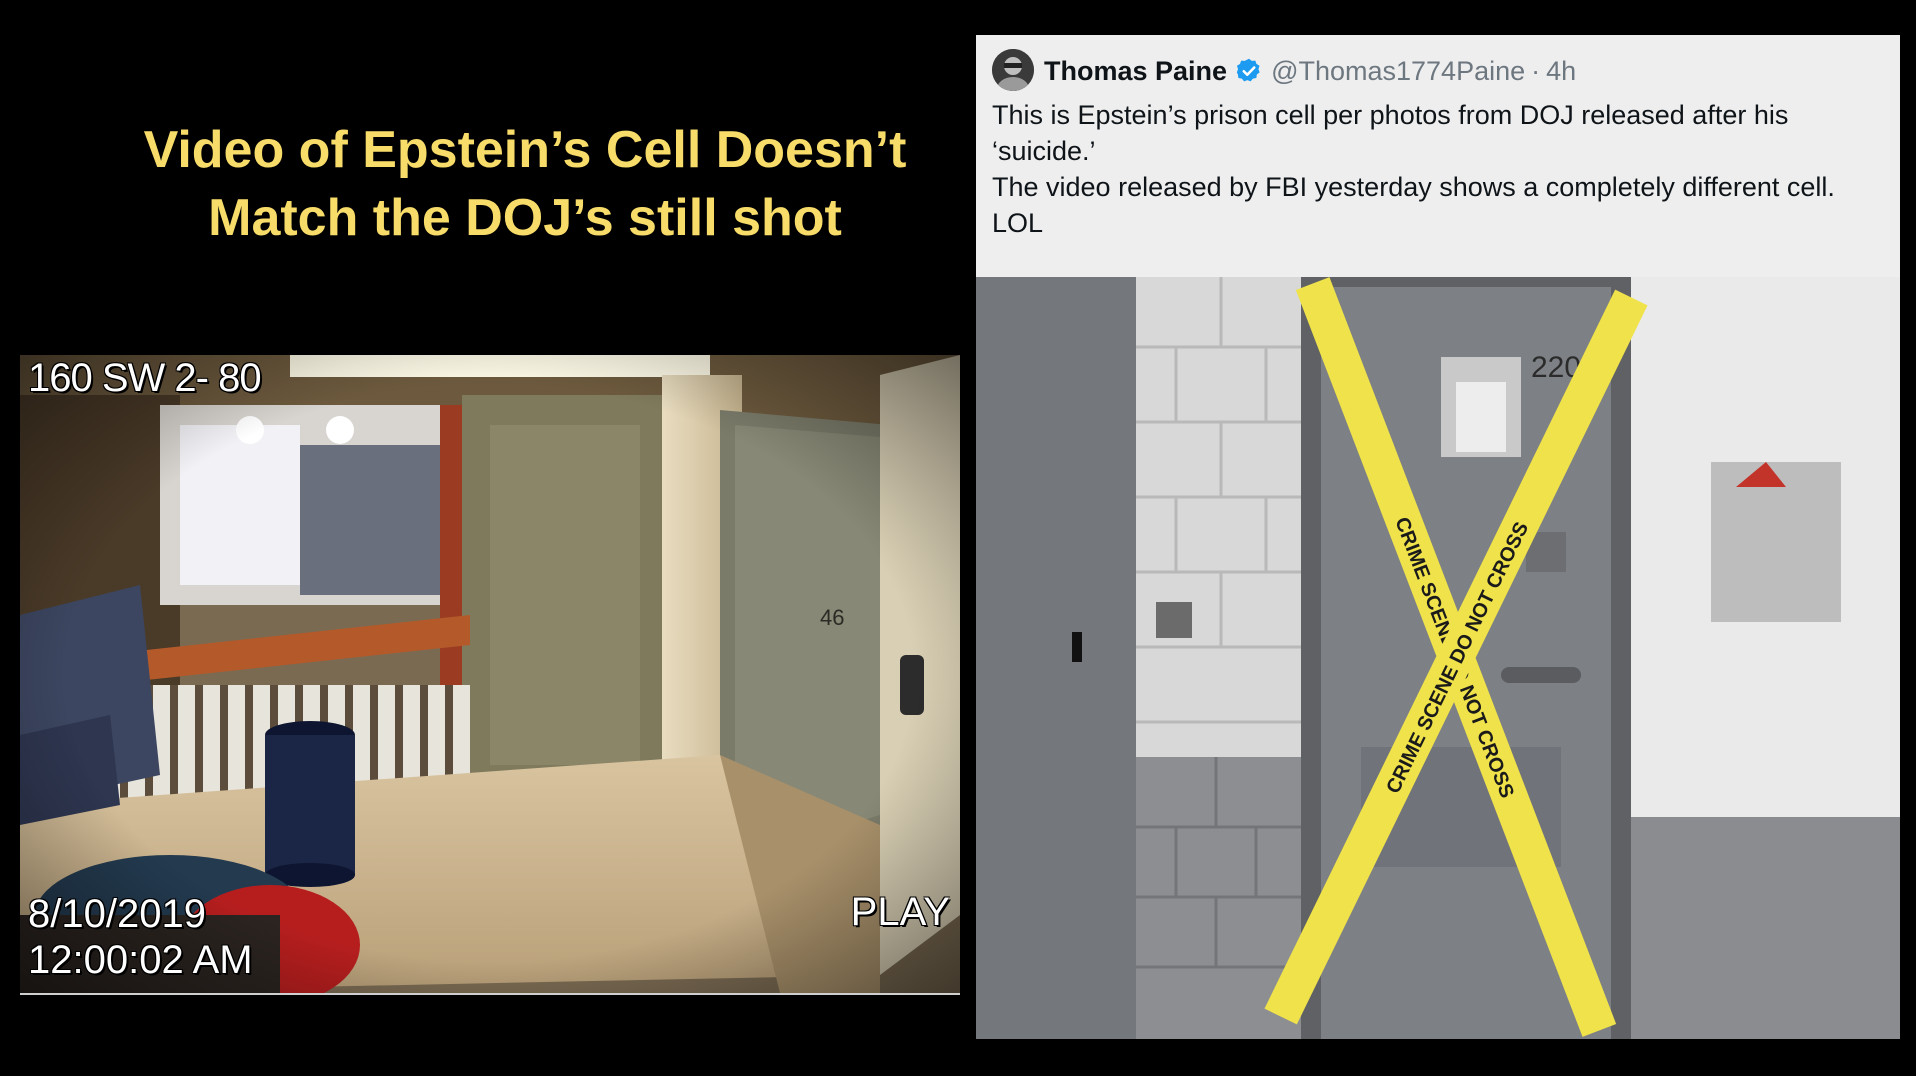  I want to click on headline-line-2: Match the DOJ’s still shot, so click(525, 218).